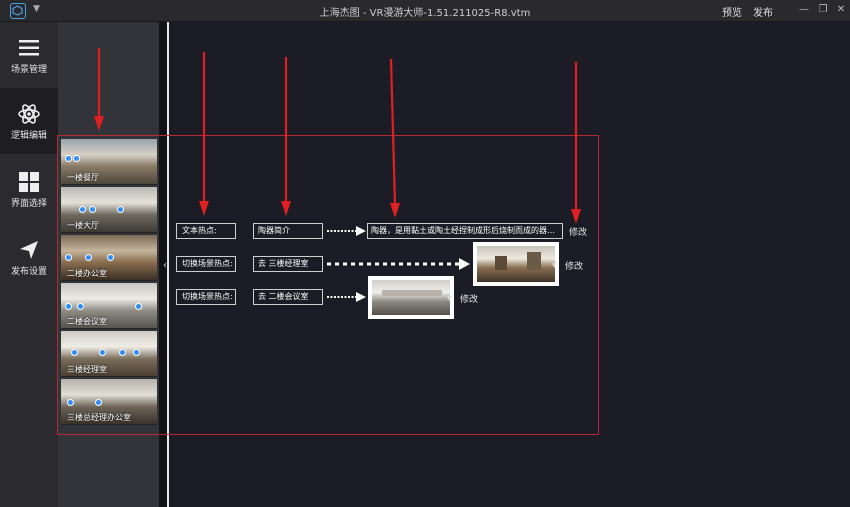 This screenshot has height=507, width=850. What do you see at coordinates (83, 177) in the screenshot?
I see `scene-label: 一楼餐厅` at bounding box center [83, 177].